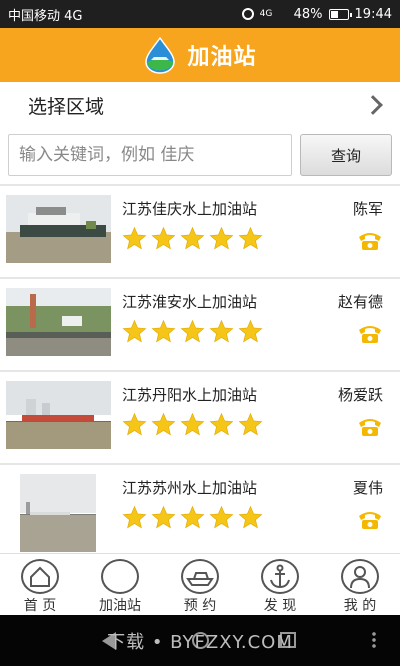 The width and height of the screenshot is (400, 666). Describe the element at coordinates (360, 395) in the screenshot. I see `contact-name: 杨爱跃` at that location.